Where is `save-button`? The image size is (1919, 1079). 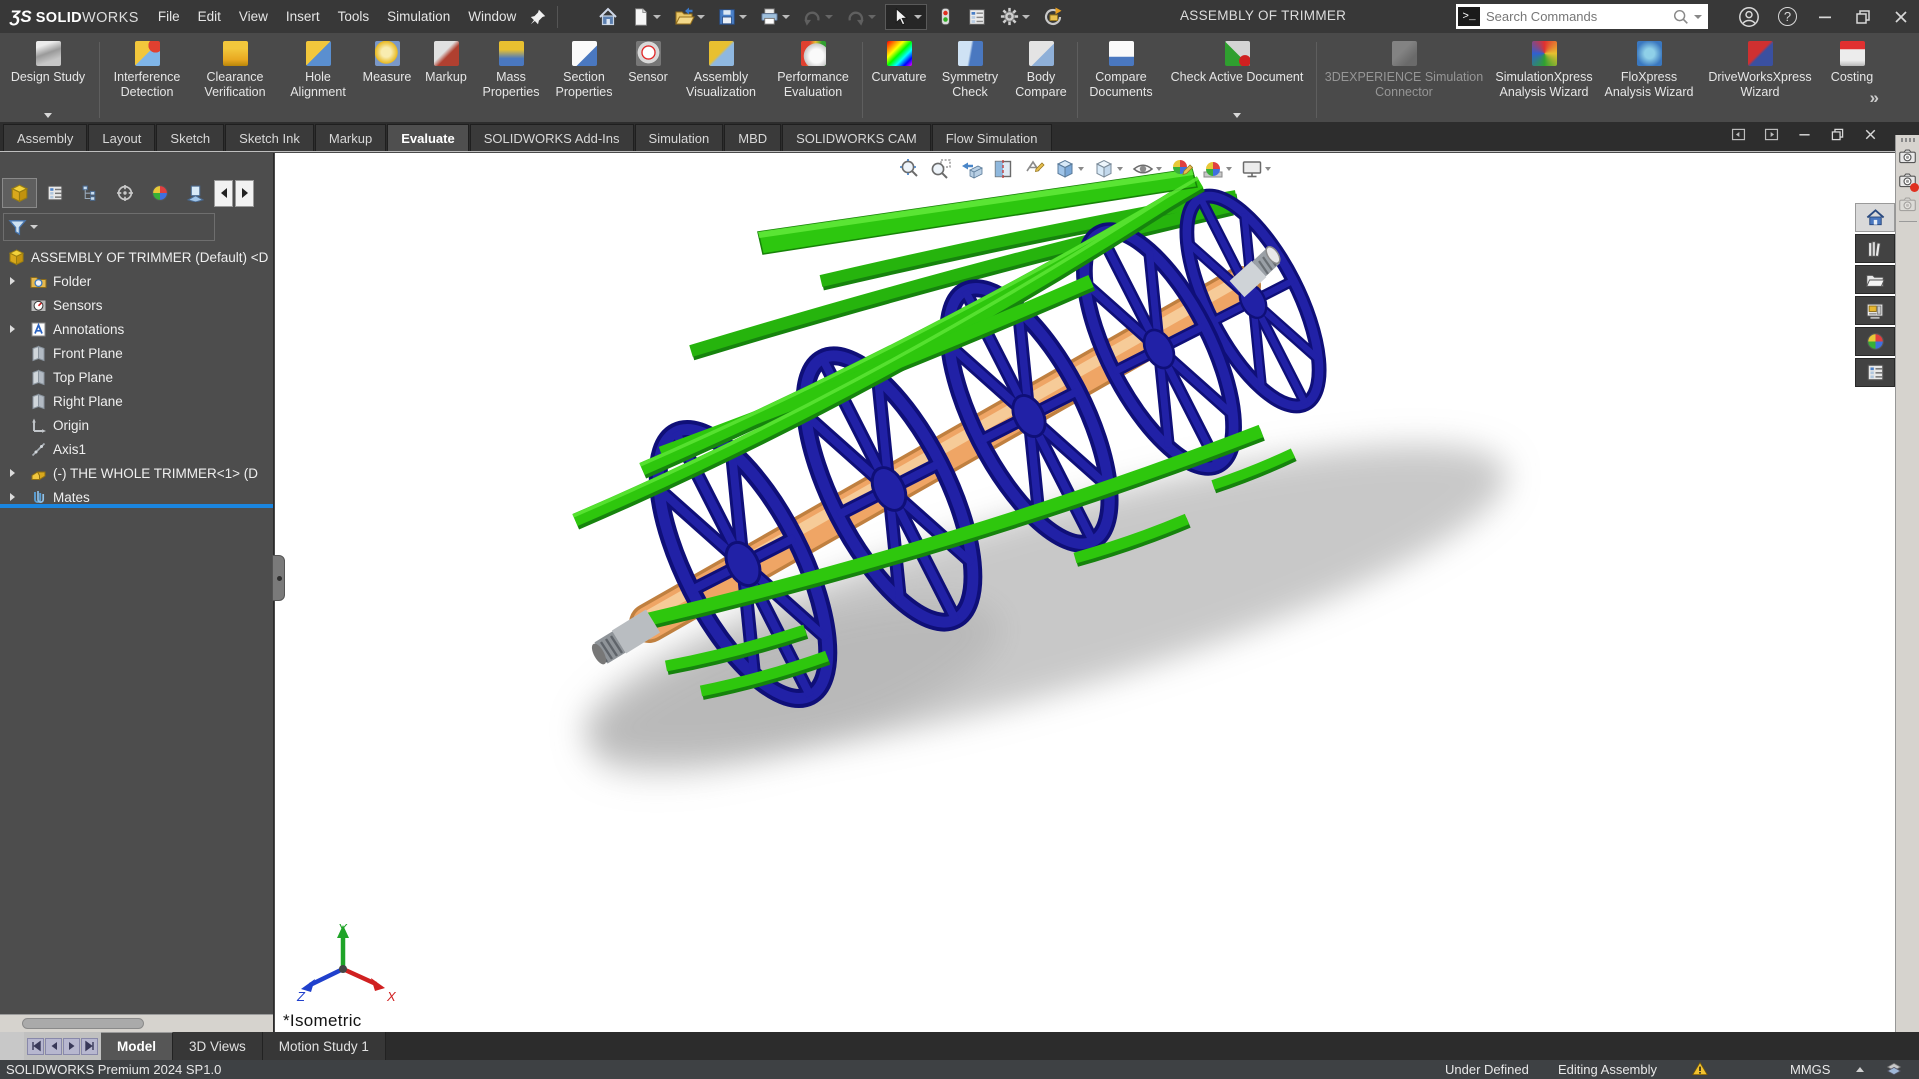 save-button is located at coordinates (732, 17).